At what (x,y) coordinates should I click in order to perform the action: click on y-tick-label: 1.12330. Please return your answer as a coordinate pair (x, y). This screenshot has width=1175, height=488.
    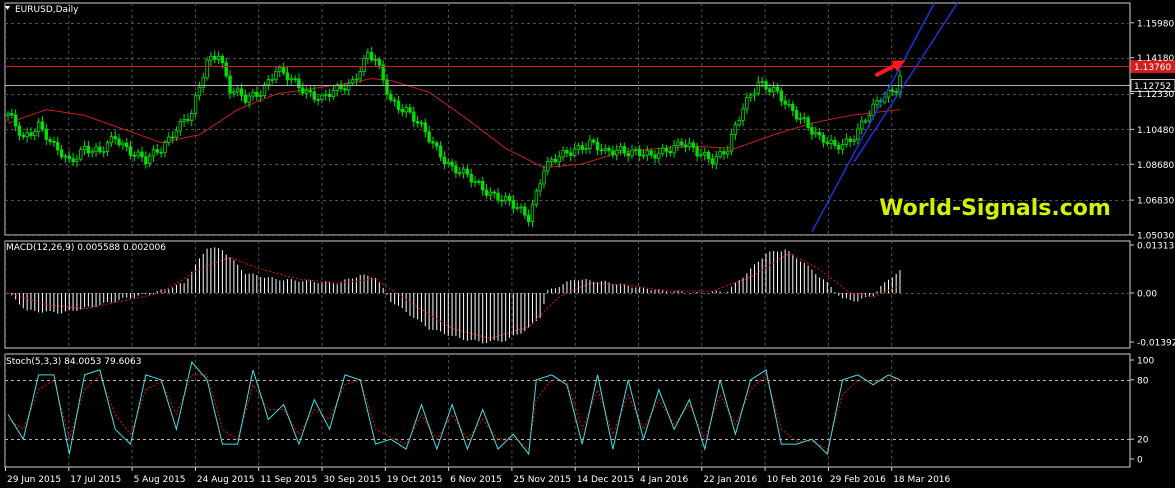
    Looking at the image, I should click on (1155, 95).